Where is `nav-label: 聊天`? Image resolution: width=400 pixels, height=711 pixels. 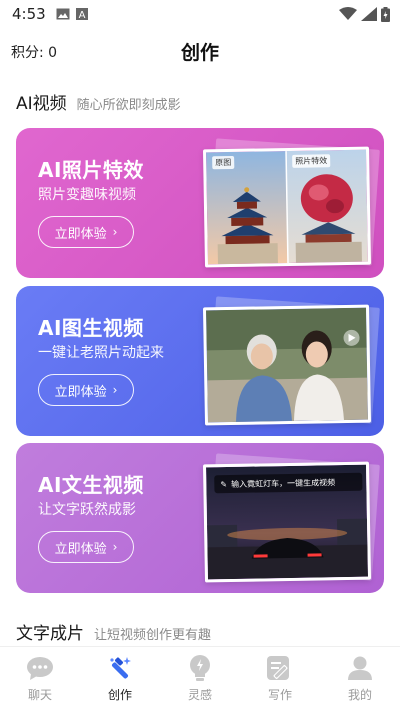 nav-label: 聊天 is located at coordinates (39, 695).